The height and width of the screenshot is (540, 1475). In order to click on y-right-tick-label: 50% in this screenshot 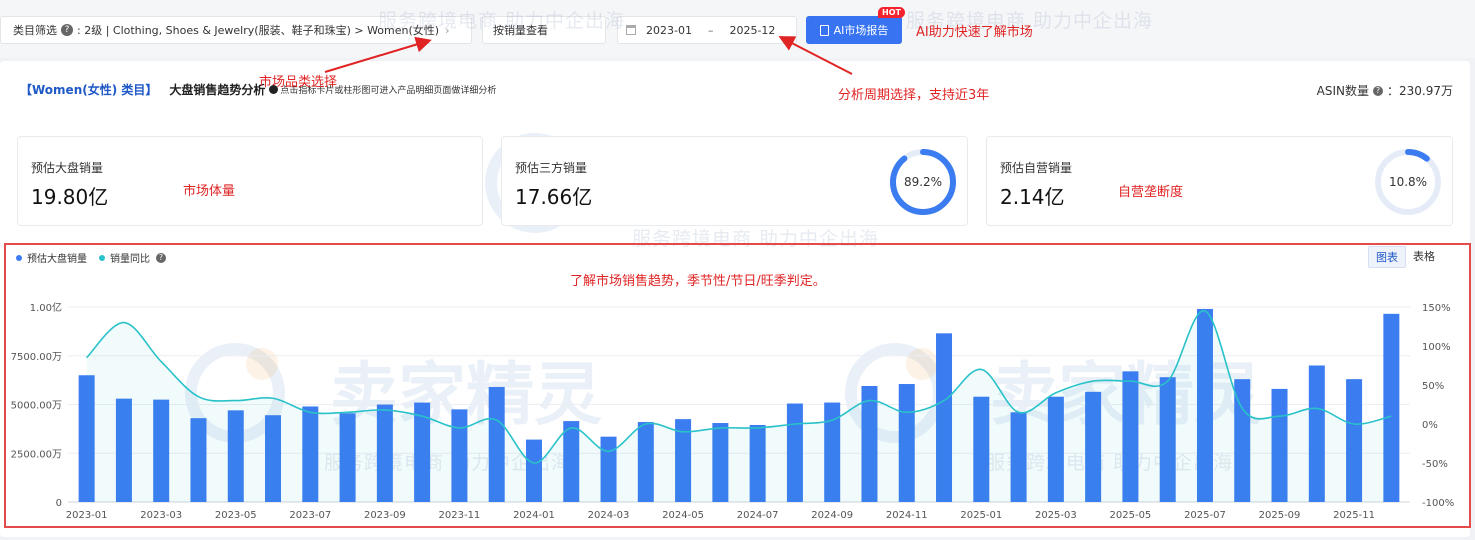, I will do `click(1433, 386)`.